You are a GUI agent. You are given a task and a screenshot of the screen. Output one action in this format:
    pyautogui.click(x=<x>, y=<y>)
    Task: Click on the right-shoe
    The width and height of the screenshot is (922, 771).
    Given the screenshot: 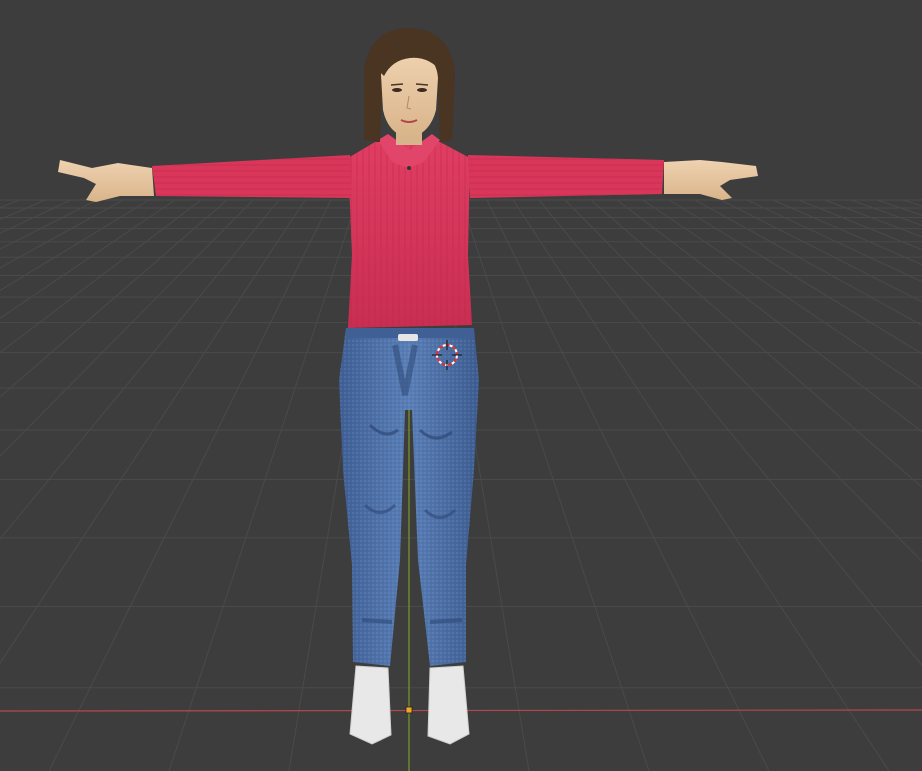 What is the action you would take?
    pyautogui.click(x=448, y=705)
    